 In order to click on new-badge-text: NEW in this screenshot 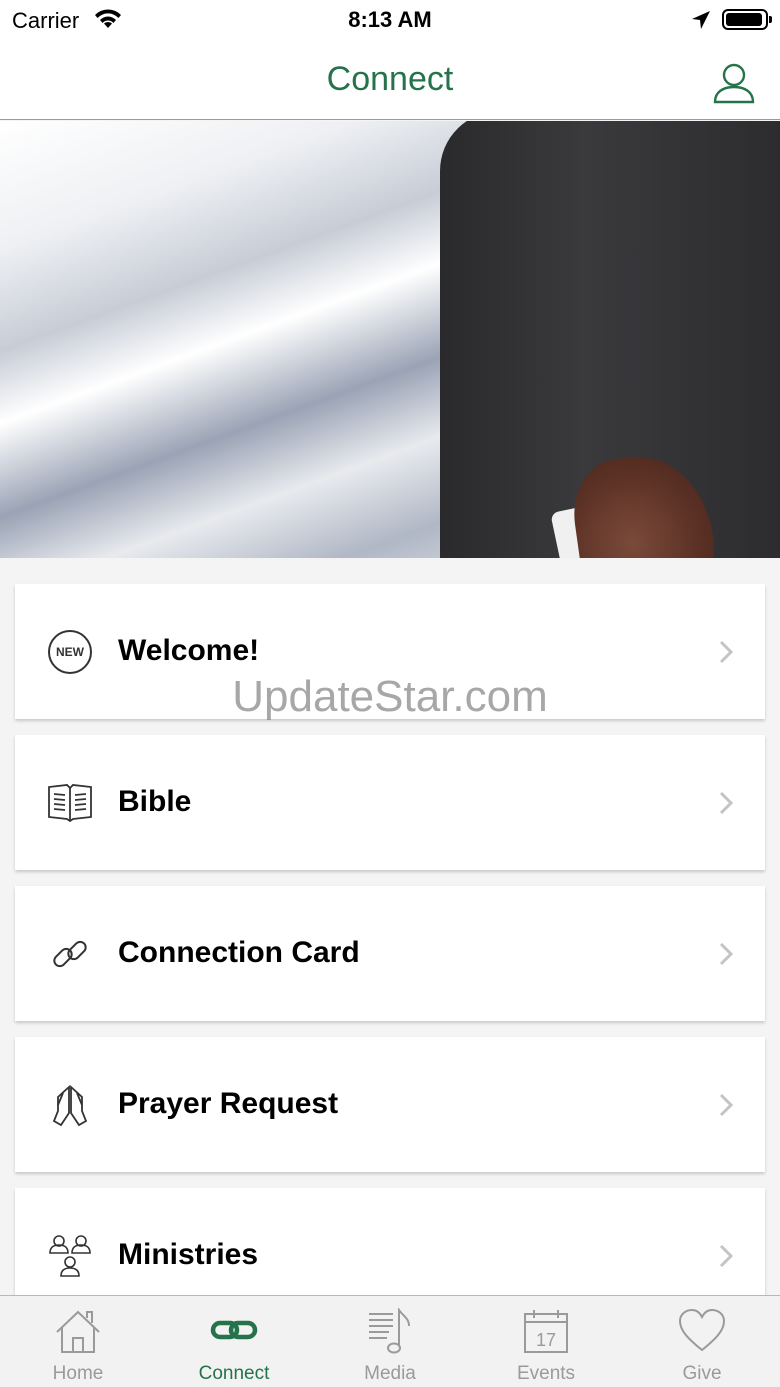, I will do `click(70, 652)`.